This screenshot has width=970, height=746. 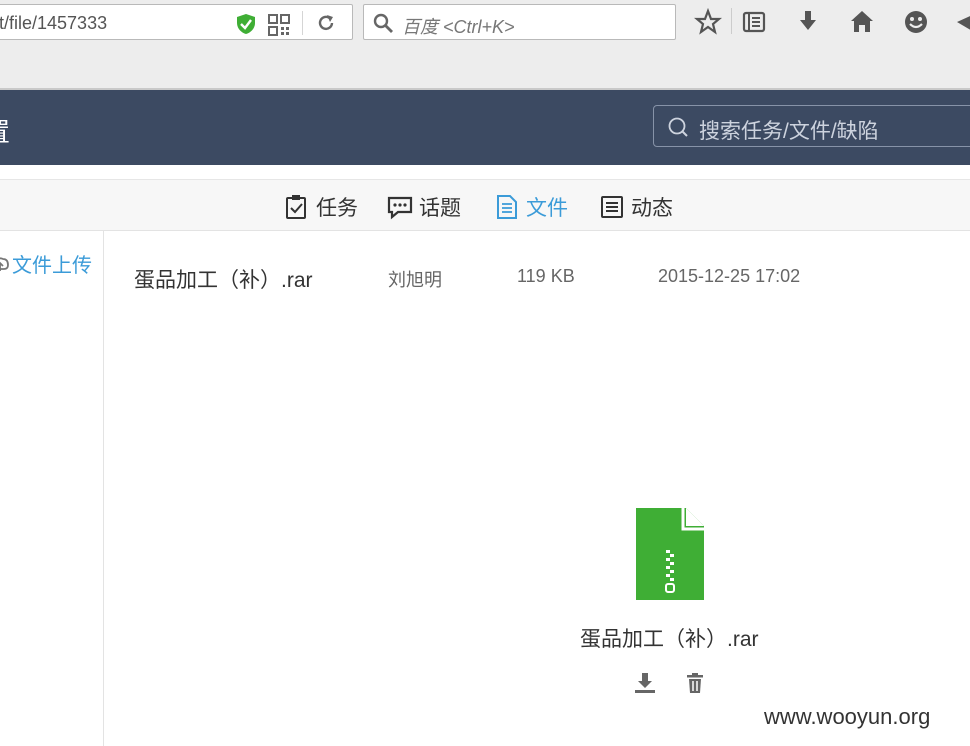 What do you see at coordinates (547, 208) in the screenshot?
I see `tab-label: 文件` at bounding box center [547, 208].